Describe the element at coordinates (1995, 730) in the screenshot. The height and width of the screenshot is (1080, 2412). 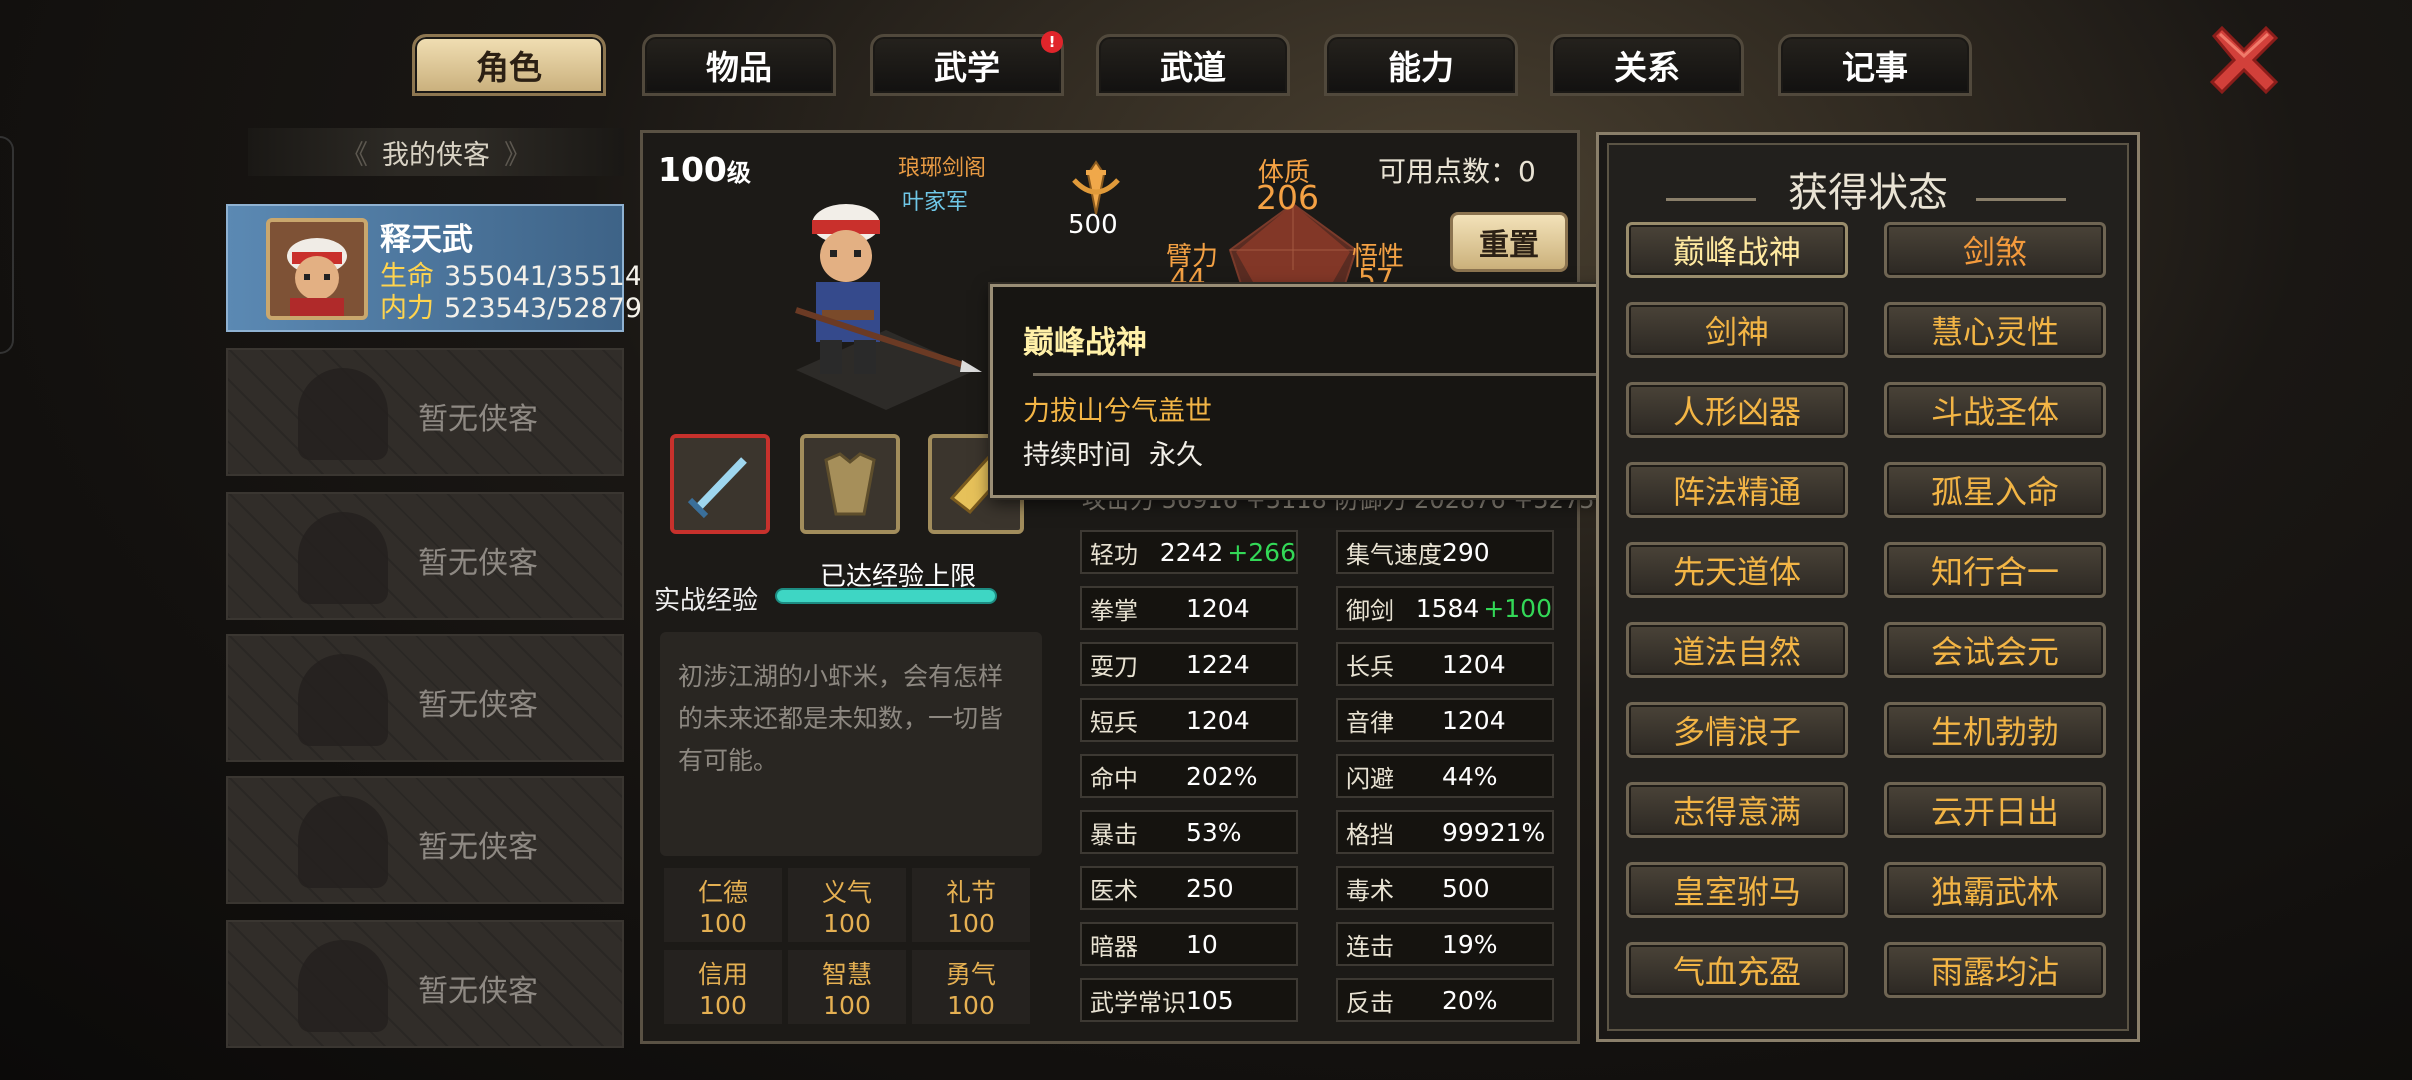
I see `status-item: 生机勃勃` at that location.